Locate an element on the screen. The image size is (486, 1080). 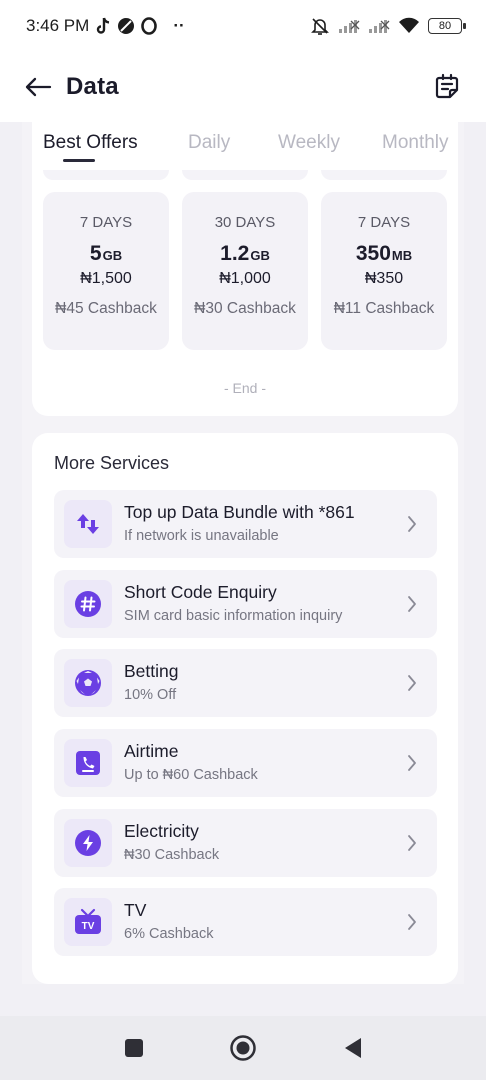
plan-size: 1.2GB is located at coordinates (245, 254).